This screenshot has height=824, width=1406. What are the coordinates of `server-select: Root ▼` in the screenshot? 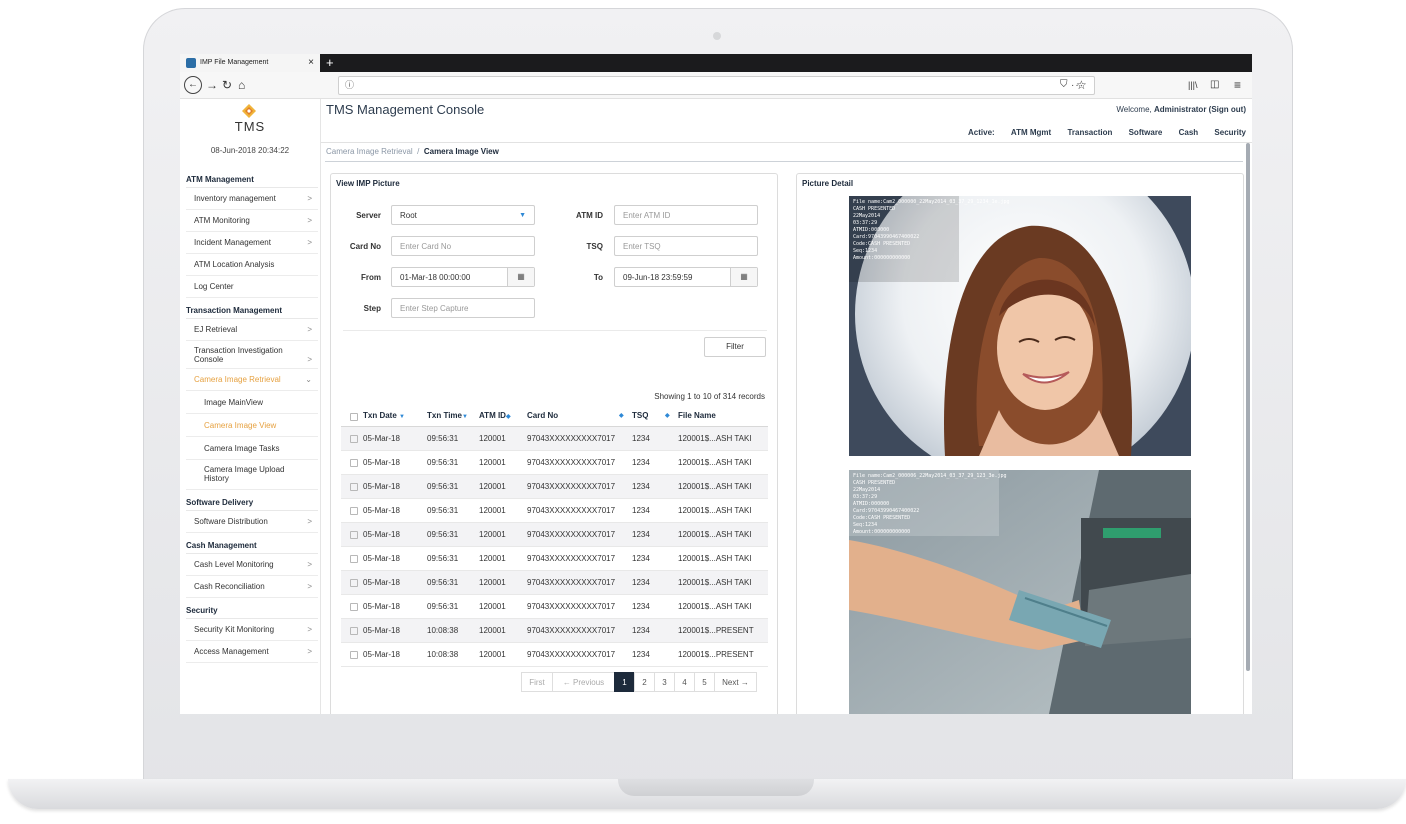 It's located at (463, 215).